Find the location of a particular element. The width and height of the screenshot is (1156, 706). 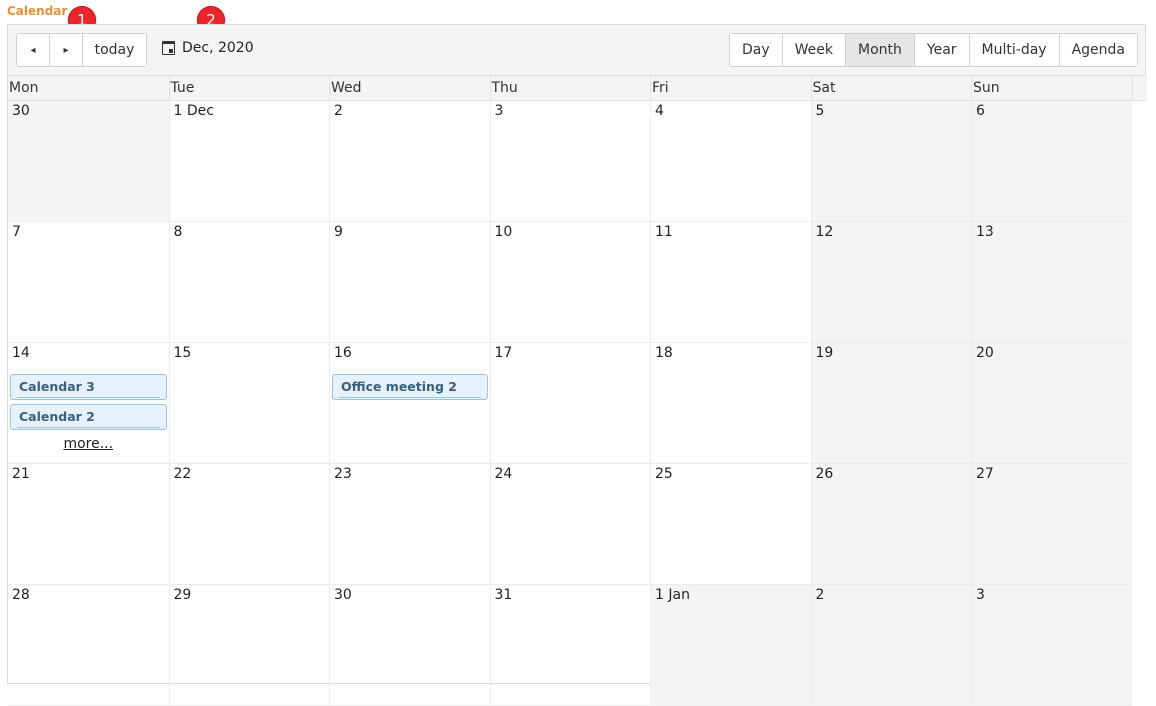

calendar-event: Office meeting 2 is located at coordinates (410, 387).